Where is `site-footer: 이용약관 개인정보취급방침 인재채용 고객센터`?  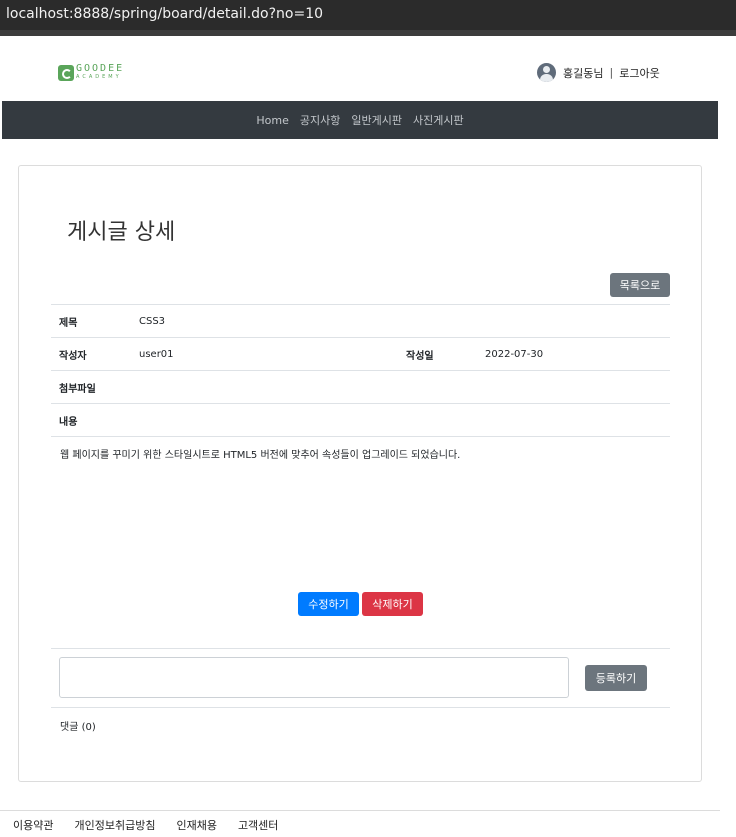
site-footer: 이용약관 개인정보취급방침 인재채용 고객센터 is located at coordinates (145, 825).